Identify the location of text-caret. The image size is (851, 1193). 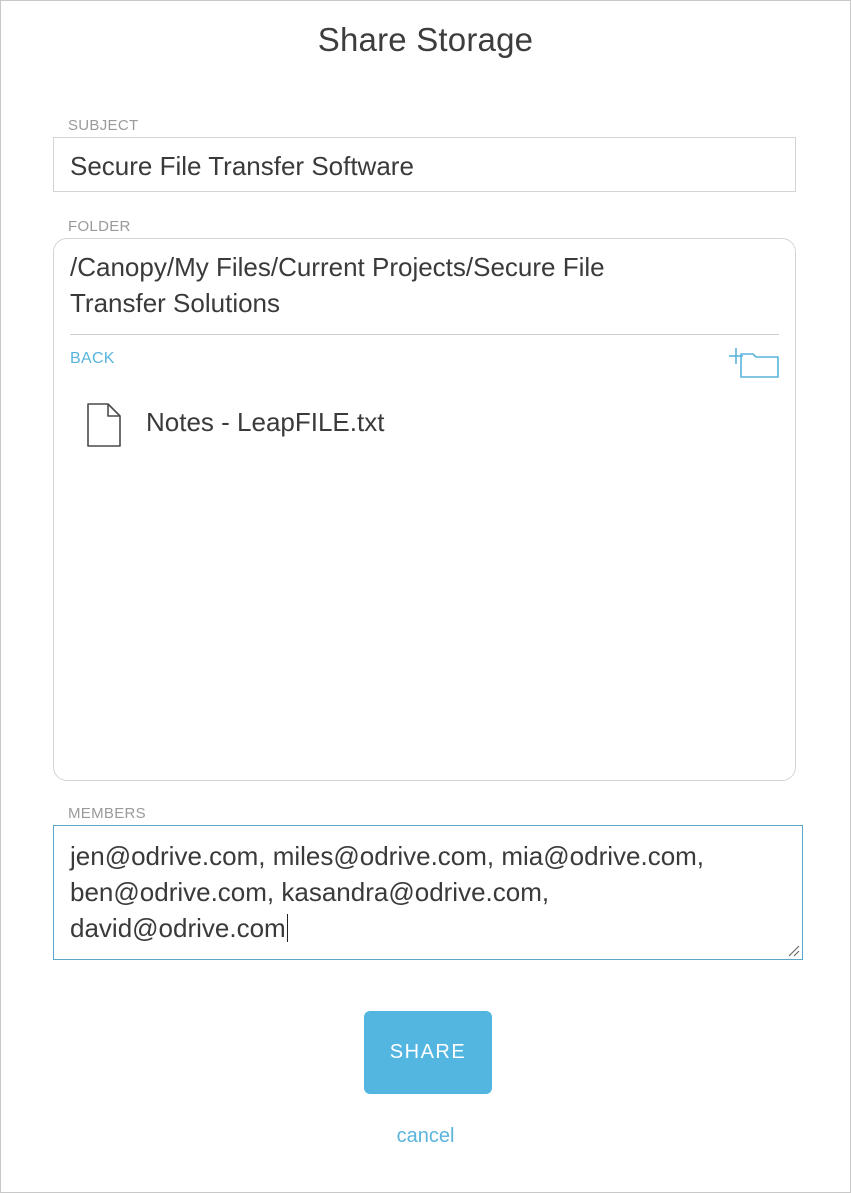
(287, 928).